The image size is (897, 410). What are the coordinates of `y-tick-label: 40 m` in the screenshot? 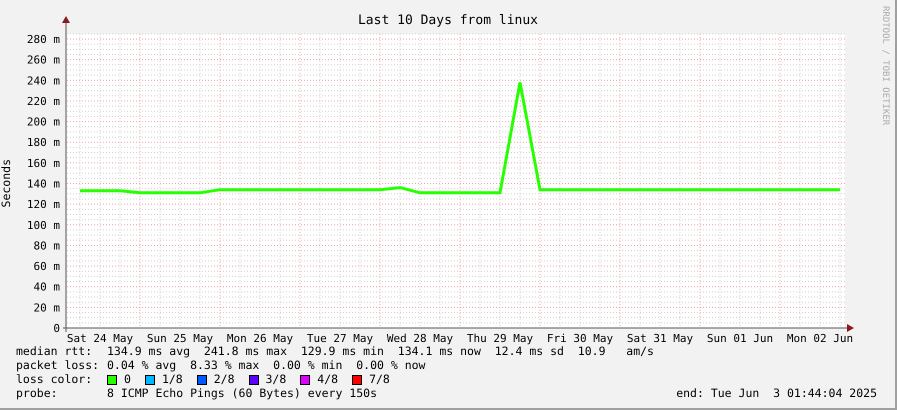 It's located at (47, 287).